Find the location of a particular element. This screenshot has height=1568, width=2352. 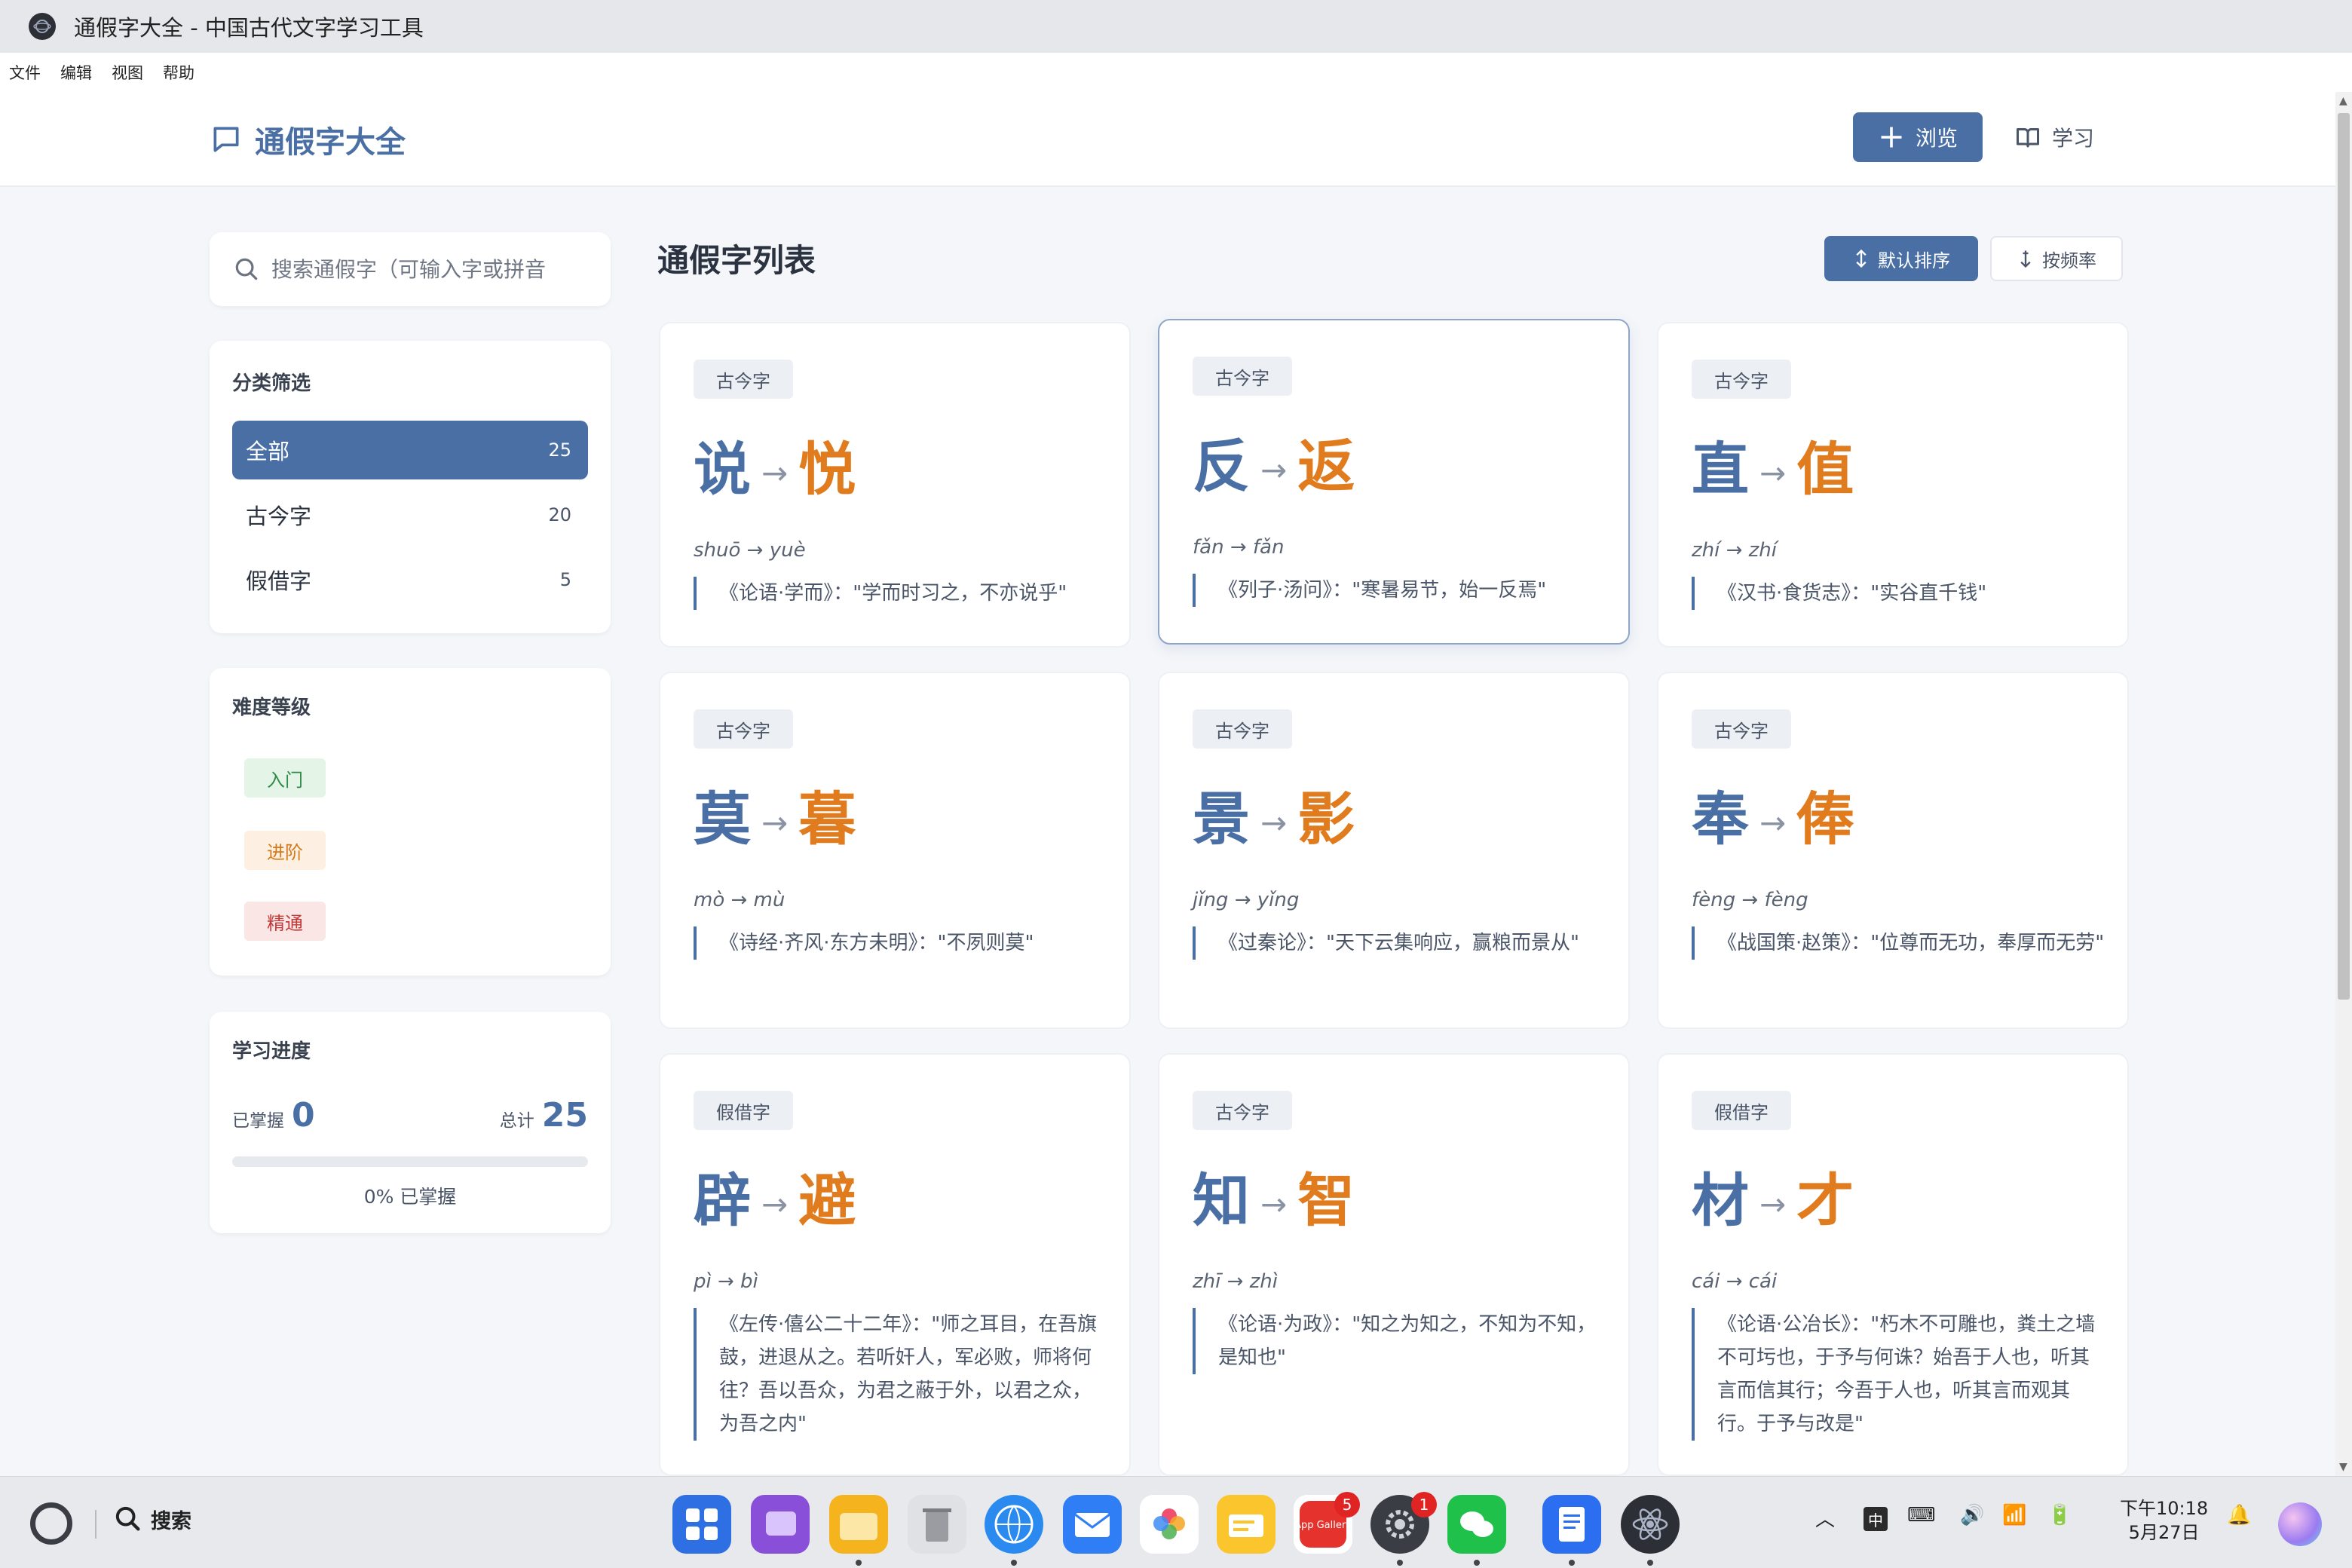

battery-icon: 🔋 is located at coordinates (2059, 1515).